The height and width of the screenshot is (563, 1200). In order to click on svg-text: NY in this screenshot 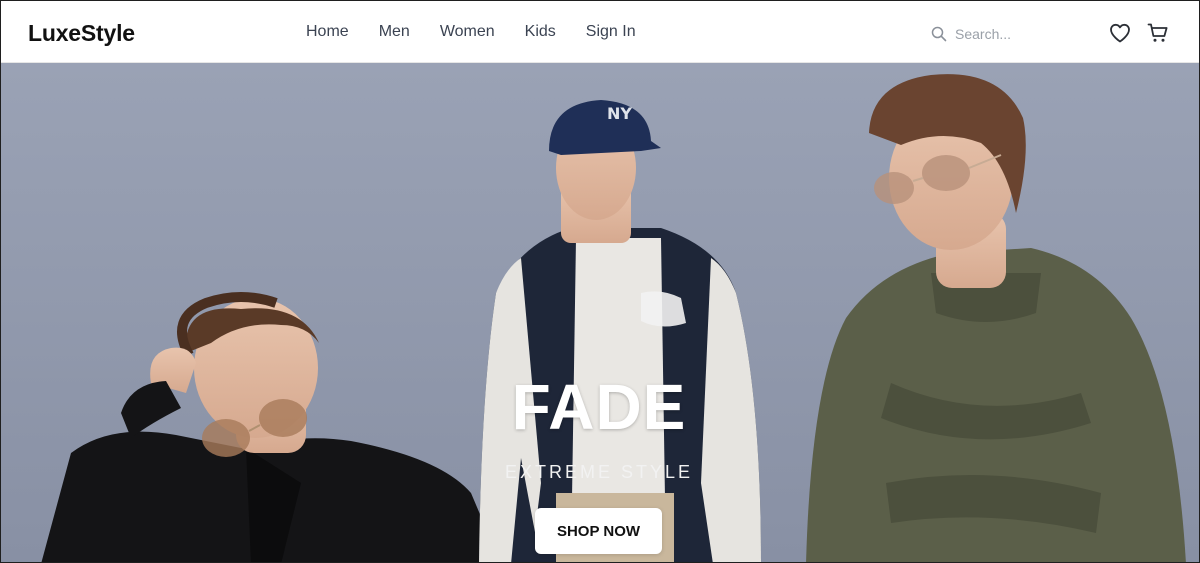, I will do `click(619, 113)`.